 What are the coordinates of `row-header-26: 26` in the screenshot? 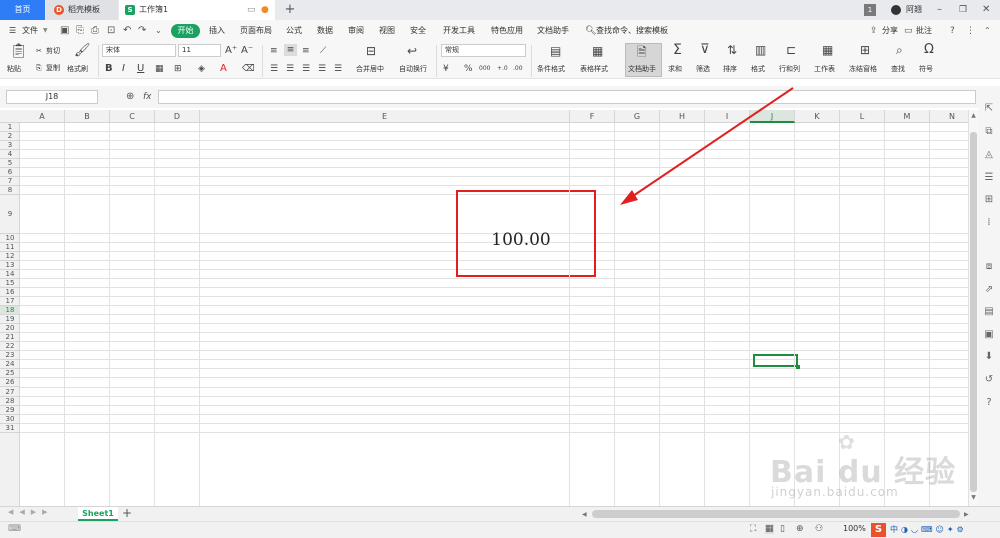 It's located at (10, 383).